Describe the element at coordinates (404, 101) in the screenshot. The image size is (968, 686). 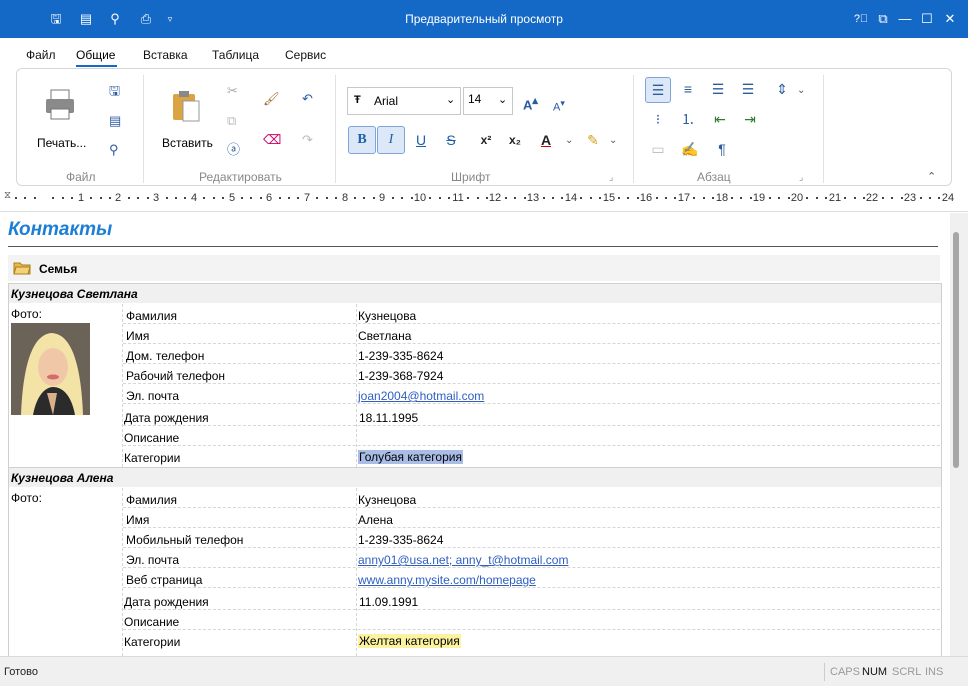
I see `font-name-combo: Ŧ Arial ⌄` at that location.